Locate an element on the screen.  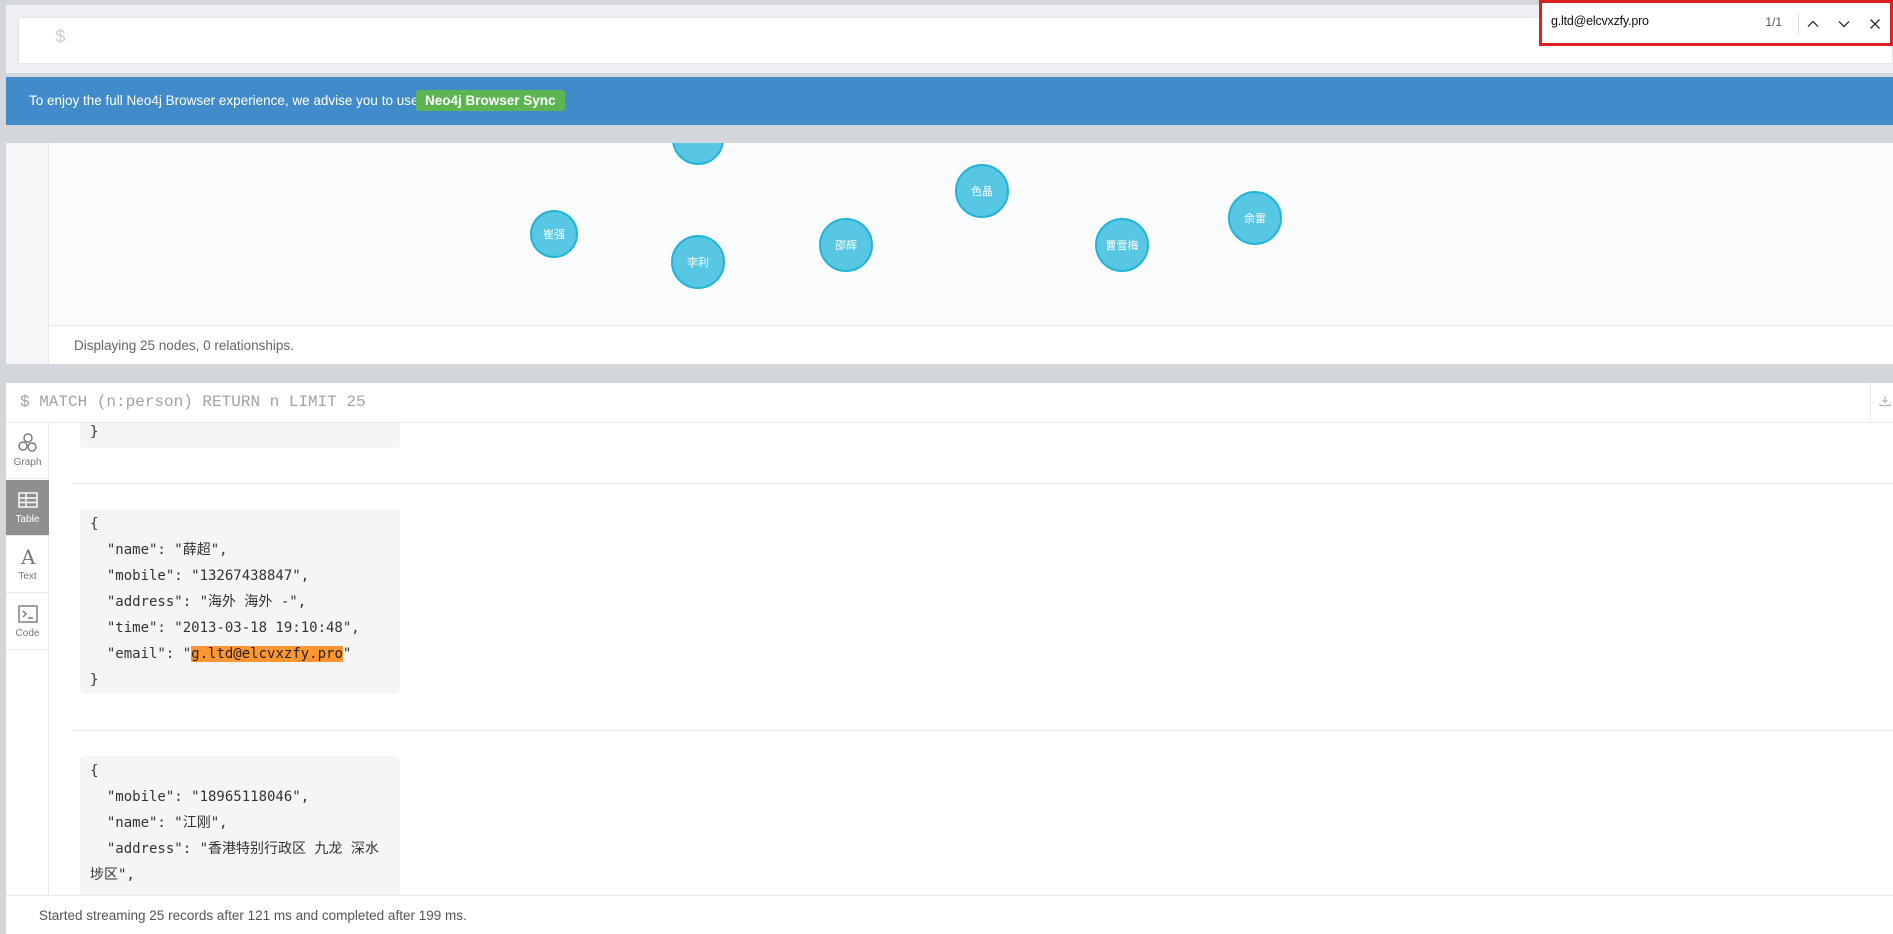
chevron-down-icon is located at coordinates (1844, 24).